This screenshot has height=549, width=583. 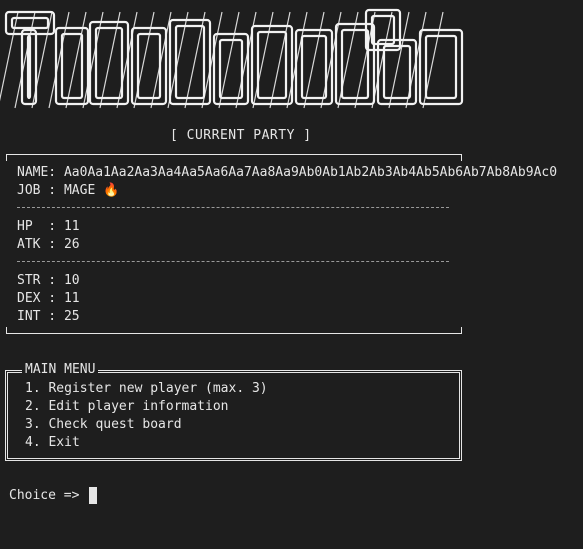 What do you see at coordinates (40, 280) in the screenshot?
I see `str-label: STR :` at bounding box center [40, 280].